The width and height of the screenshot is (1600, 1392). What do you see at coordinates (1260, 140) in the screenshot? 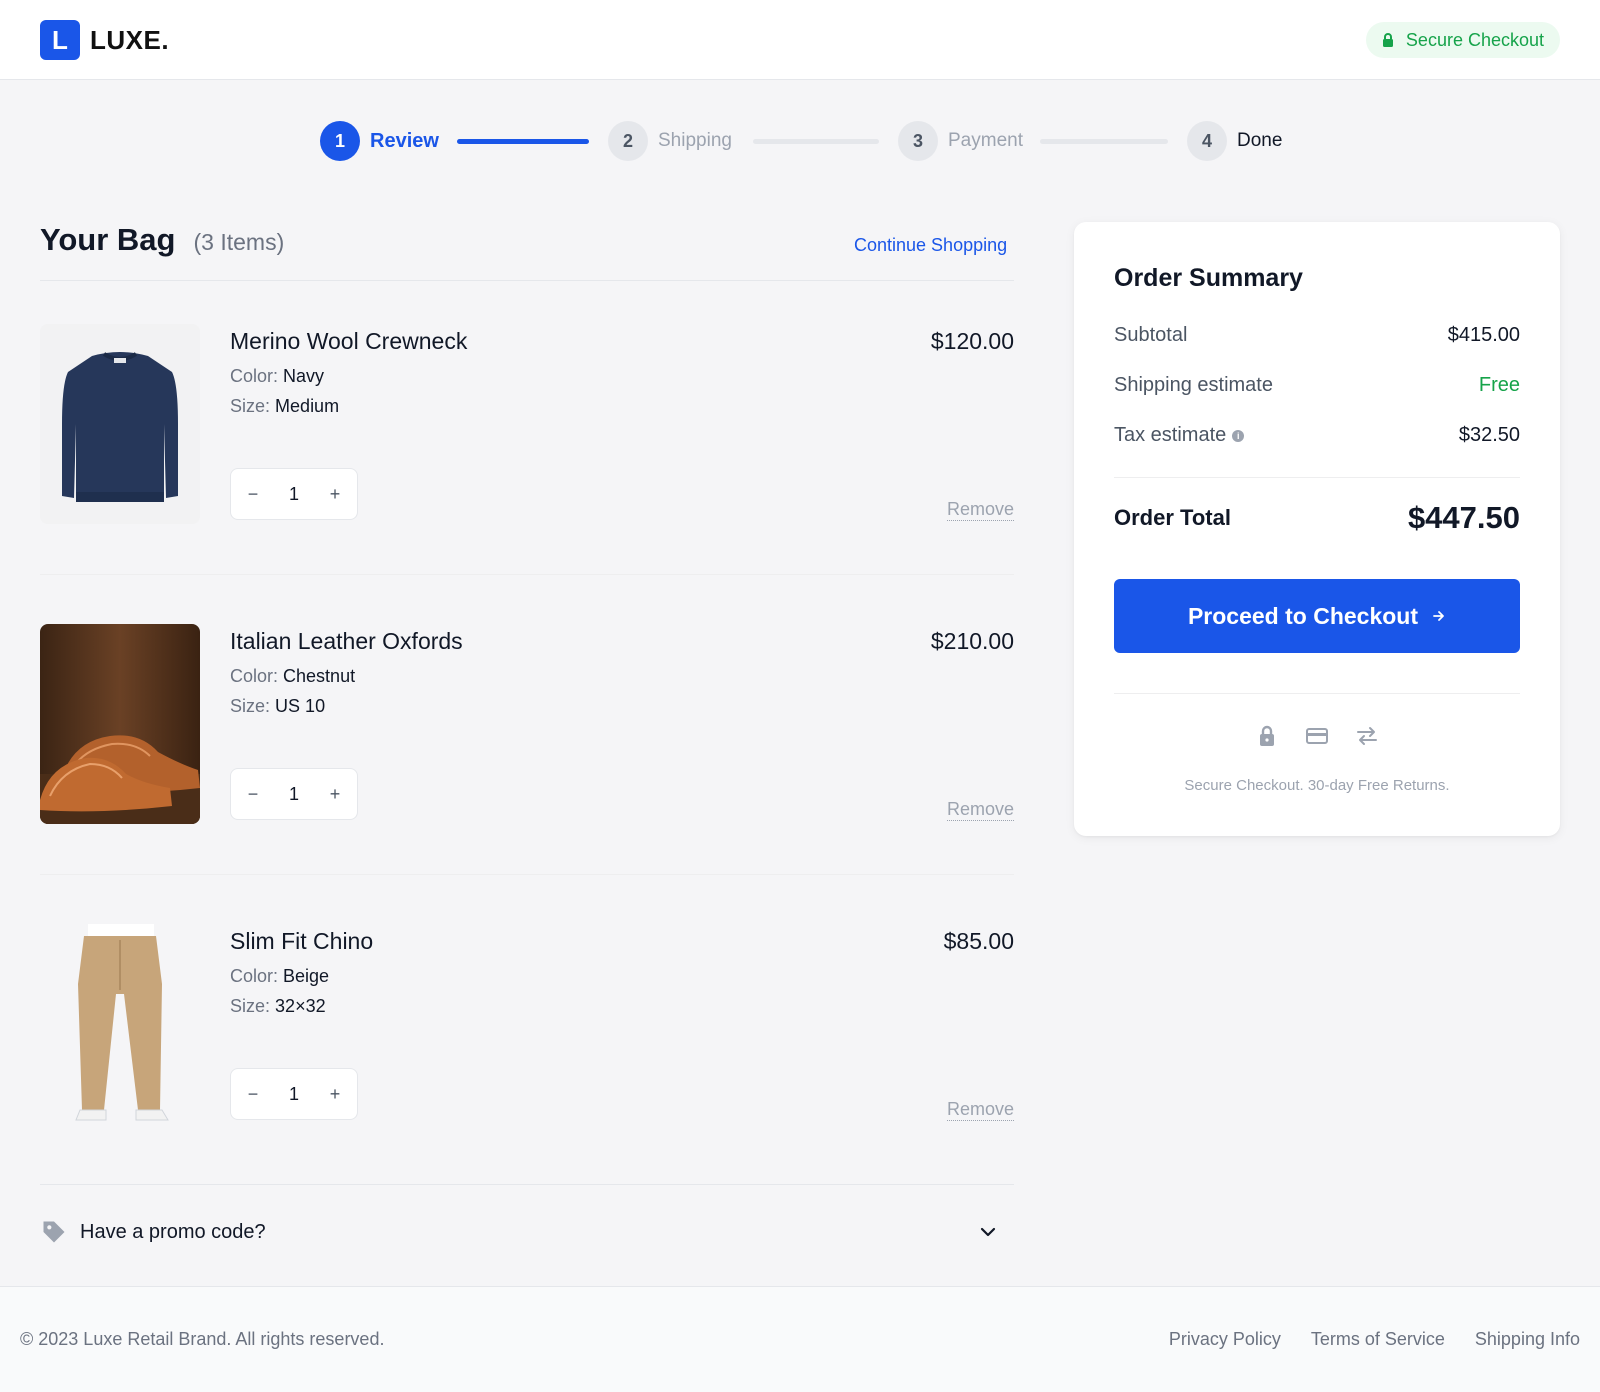
I see `step-label: Done` at bounding box center [1260, 140].